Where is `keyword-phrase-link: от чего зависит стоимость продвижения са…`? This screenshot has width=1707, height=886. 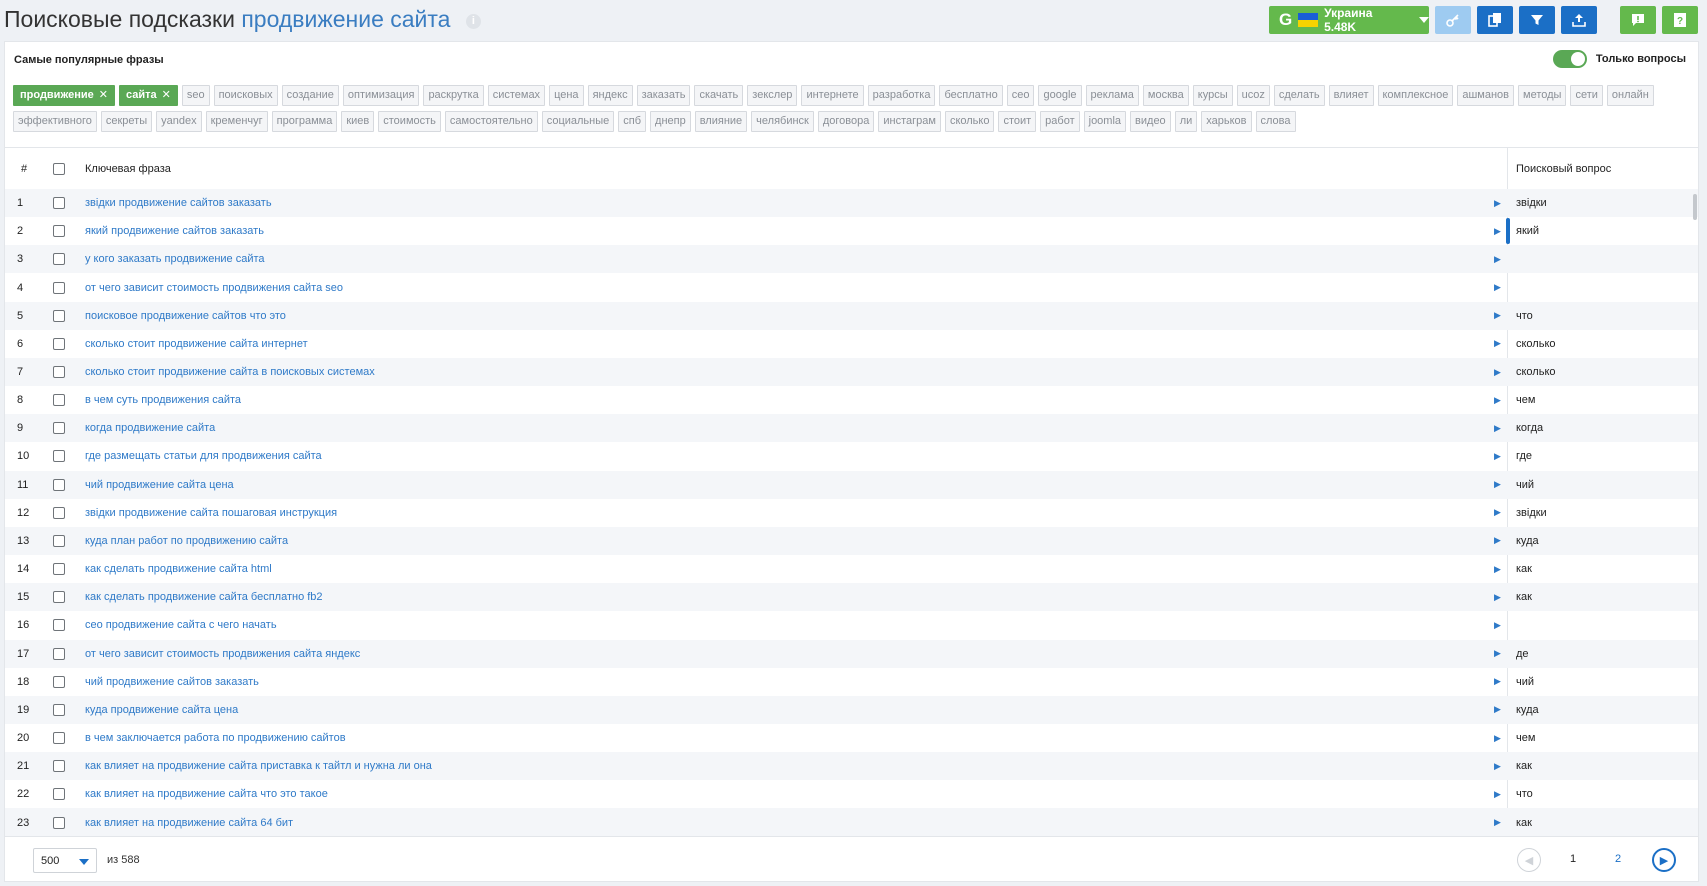 keyword-phrase-link: от чего зависит стоимость продвижения са… is located at coordinates (214, 287).